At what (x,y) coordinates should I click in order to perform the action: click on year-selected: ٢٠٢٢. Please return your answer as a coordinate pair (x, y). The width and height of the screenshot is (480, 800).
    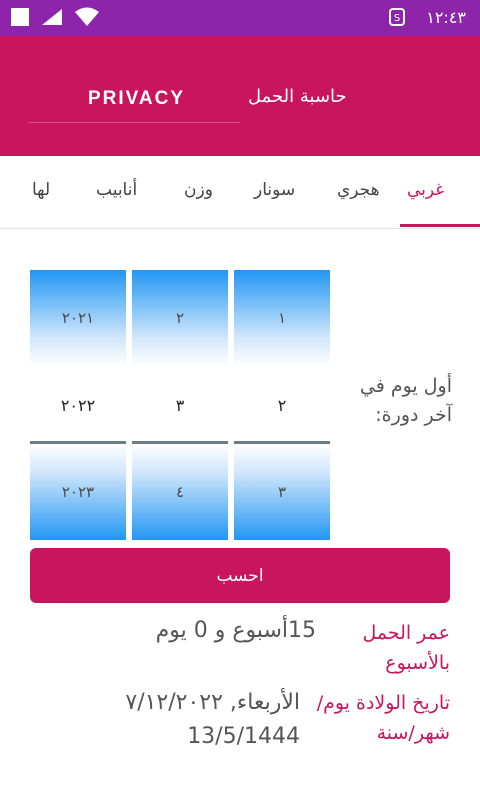
    Looking at the image, I should click on (78, 405).